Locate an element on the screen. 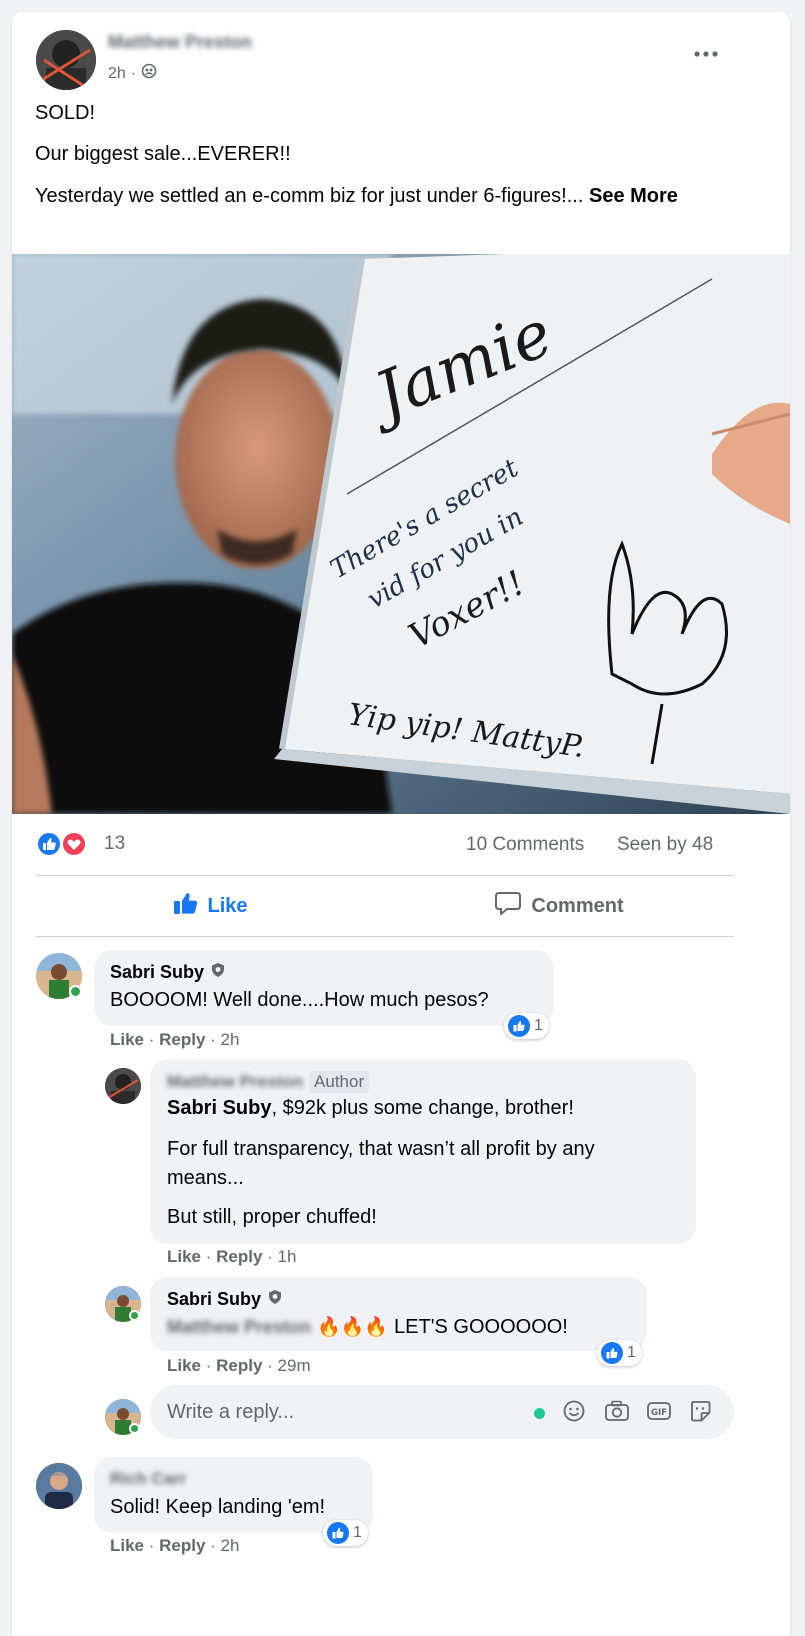 This screenshot has height=1636, width=805. thumbs-up-icon is located at coordinates (186, 906).